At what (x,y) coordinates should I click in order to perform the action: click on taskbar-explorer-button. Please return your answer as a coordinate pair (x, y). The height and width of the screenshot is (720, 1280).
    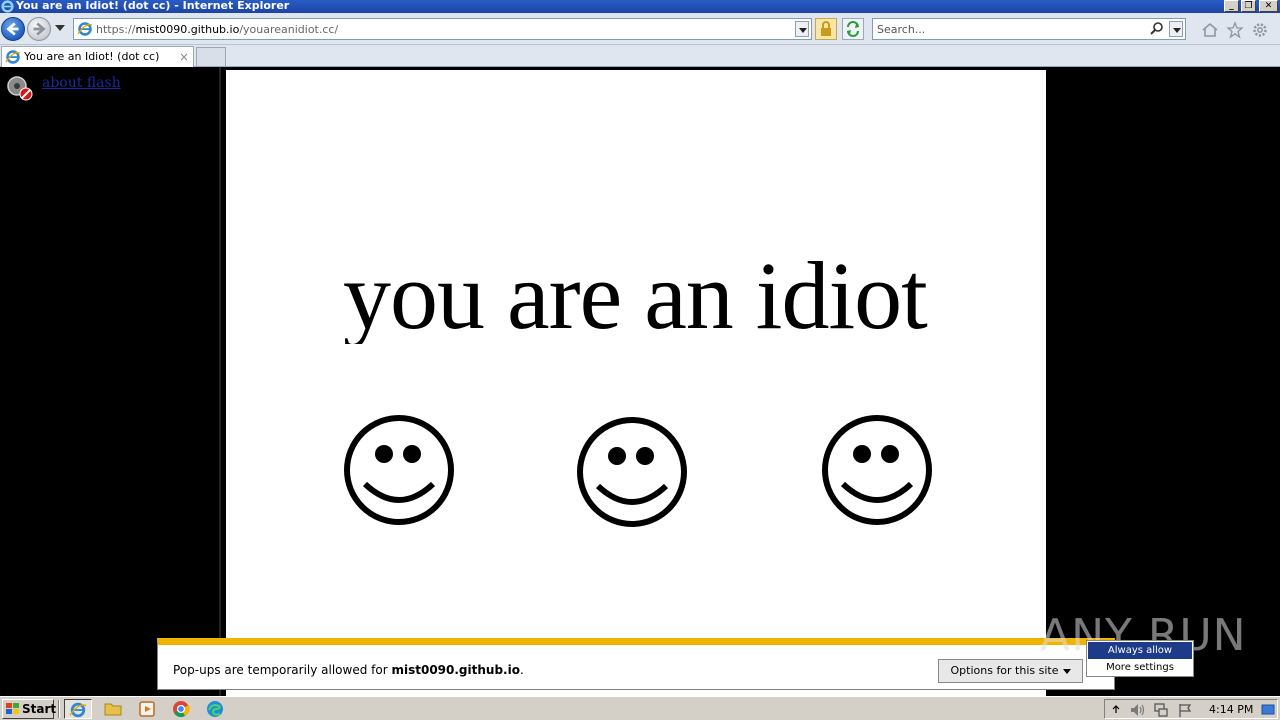
    Looking at the image, I should click on (113, 709).